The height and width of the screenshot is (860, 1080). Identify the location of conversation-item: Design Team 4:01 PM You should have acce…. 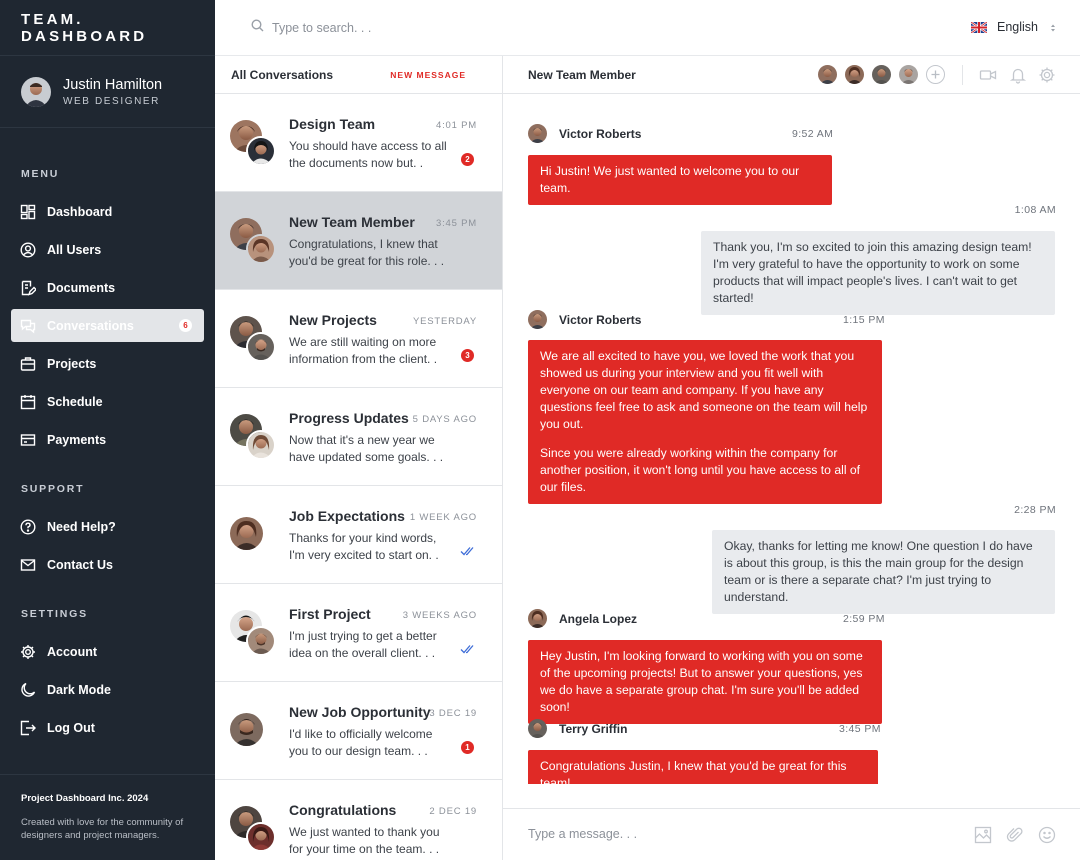
(358, 143).